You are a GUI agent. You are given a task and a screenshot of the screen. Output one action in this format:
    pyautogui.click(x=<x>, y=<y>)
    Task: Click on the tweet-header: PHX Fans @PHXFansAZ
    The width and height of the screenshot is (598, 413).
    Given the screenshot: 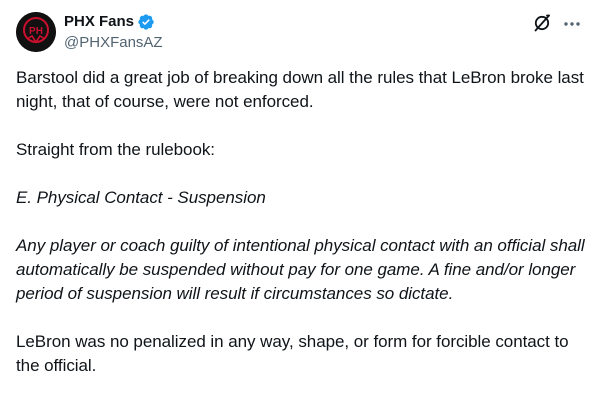 What is the action you would take?
    pyautogui.click(x=323, y=34)
    